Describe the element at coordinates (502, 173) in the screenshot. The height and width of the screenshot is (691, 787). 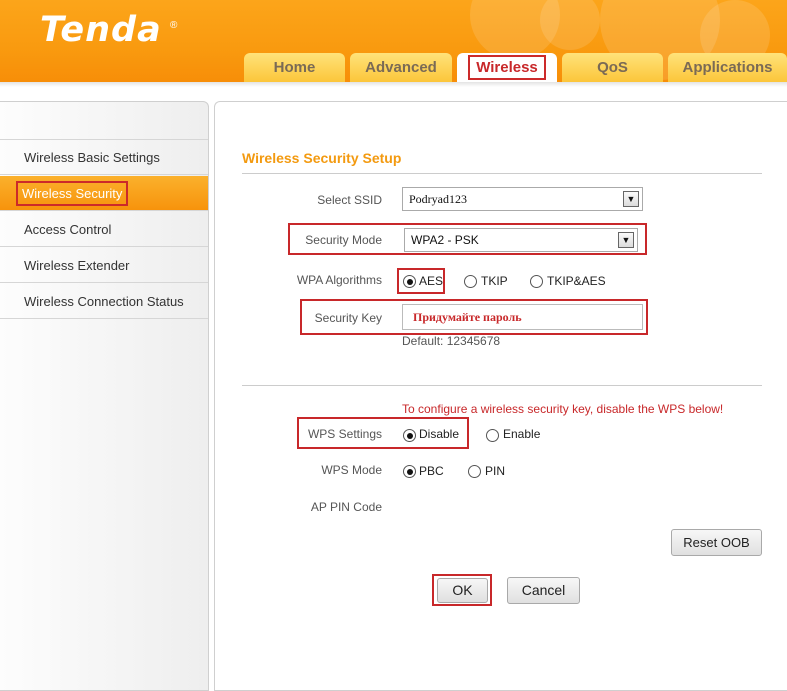
I see `title-divider` at that location.